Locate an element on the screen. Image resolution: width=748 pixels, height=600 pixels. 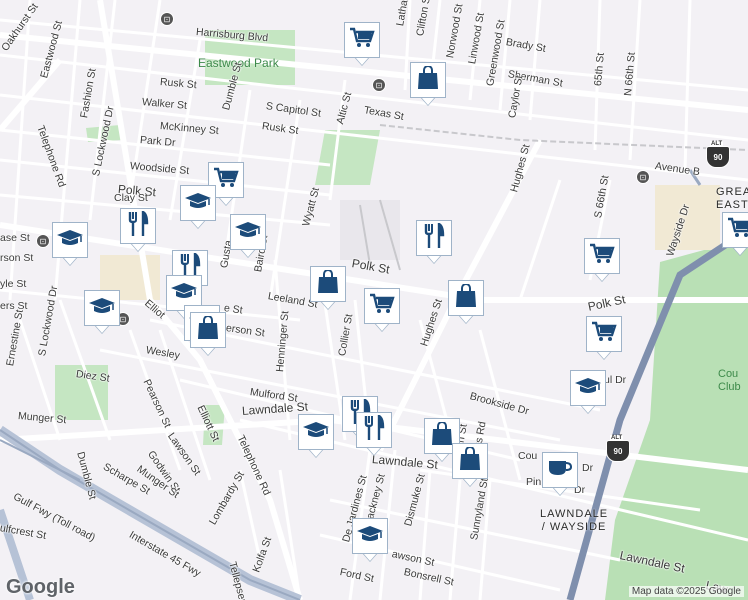
street-label: yle St is located at coordinates (13, 284).